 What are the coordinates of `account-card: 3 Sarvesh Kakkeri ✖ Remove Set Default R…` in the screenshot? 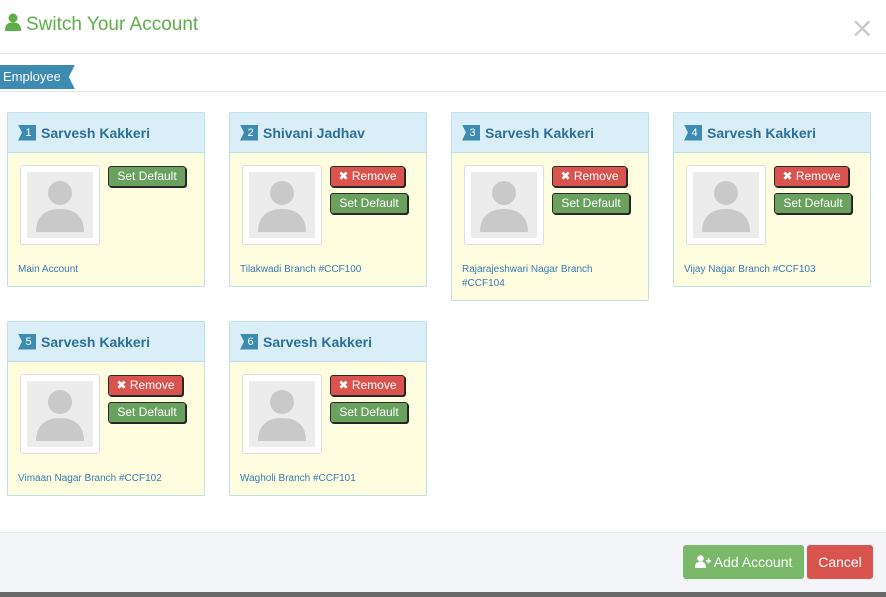 It's located at (550, 206).